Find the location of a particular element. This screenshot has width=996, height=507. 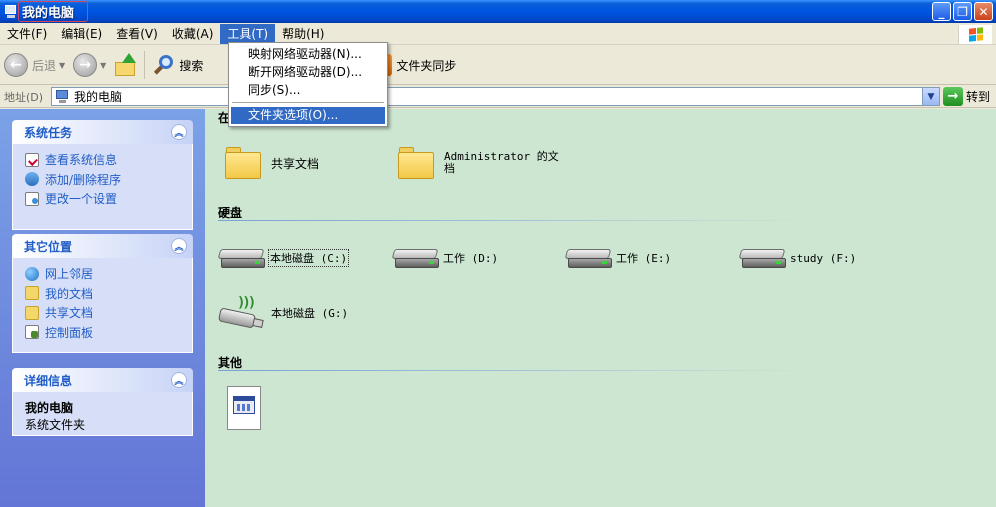

drive-label: 工作 (E:) is located at coordinates (644, 258).